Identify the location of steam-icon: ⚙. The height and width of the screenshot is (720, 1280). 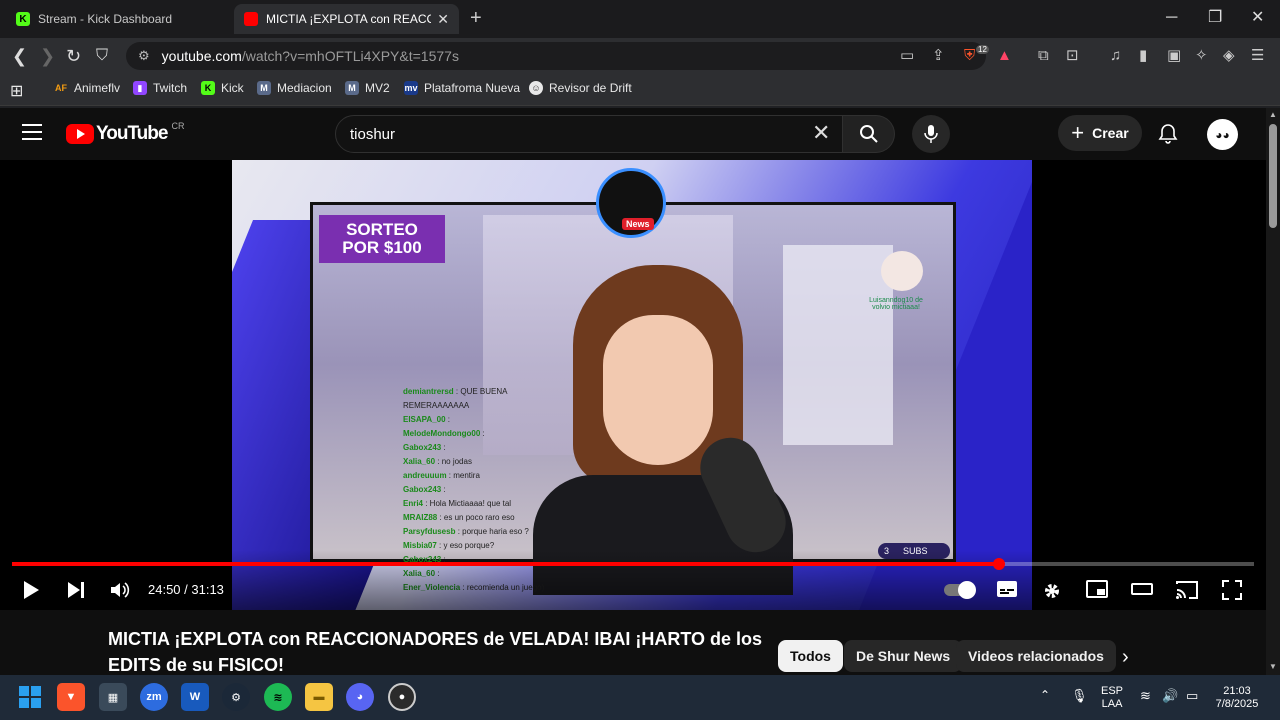
(236, 697).